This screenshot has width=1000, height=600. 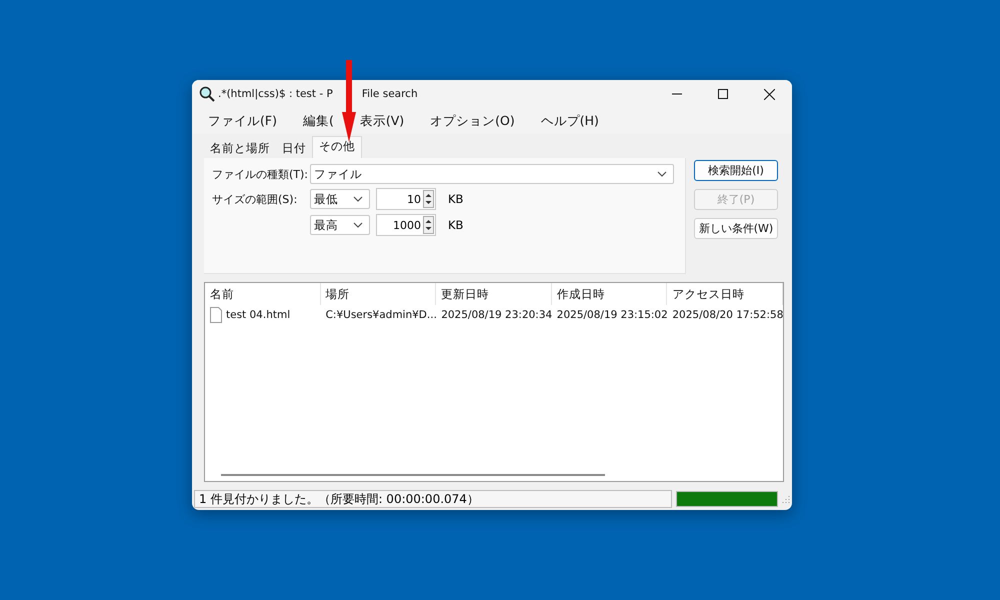 What do you see at coordinates (340, 225) in the screenshot?
I see `size-mode-dropdown: 最高` at bounding box center [340, 225].